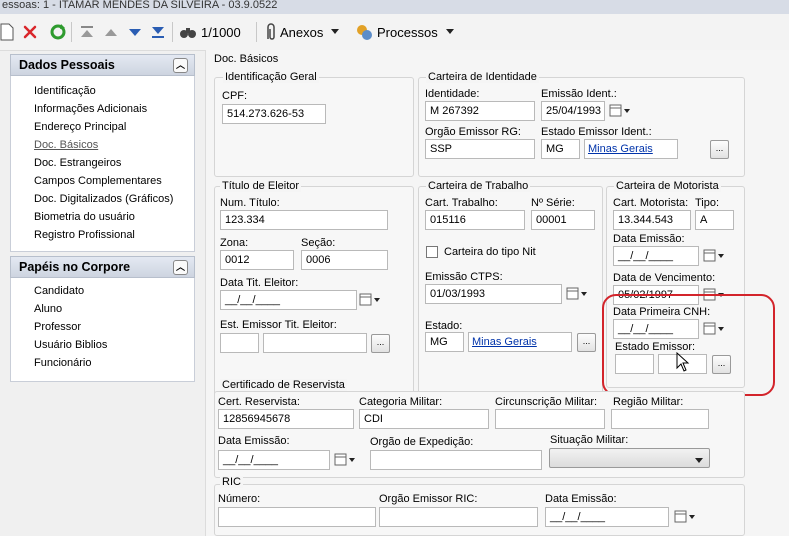 The height and width of the screenshot is (536, 789). I want to click on data-emissao-reservista-input: __/__/____, so click(274, 460).